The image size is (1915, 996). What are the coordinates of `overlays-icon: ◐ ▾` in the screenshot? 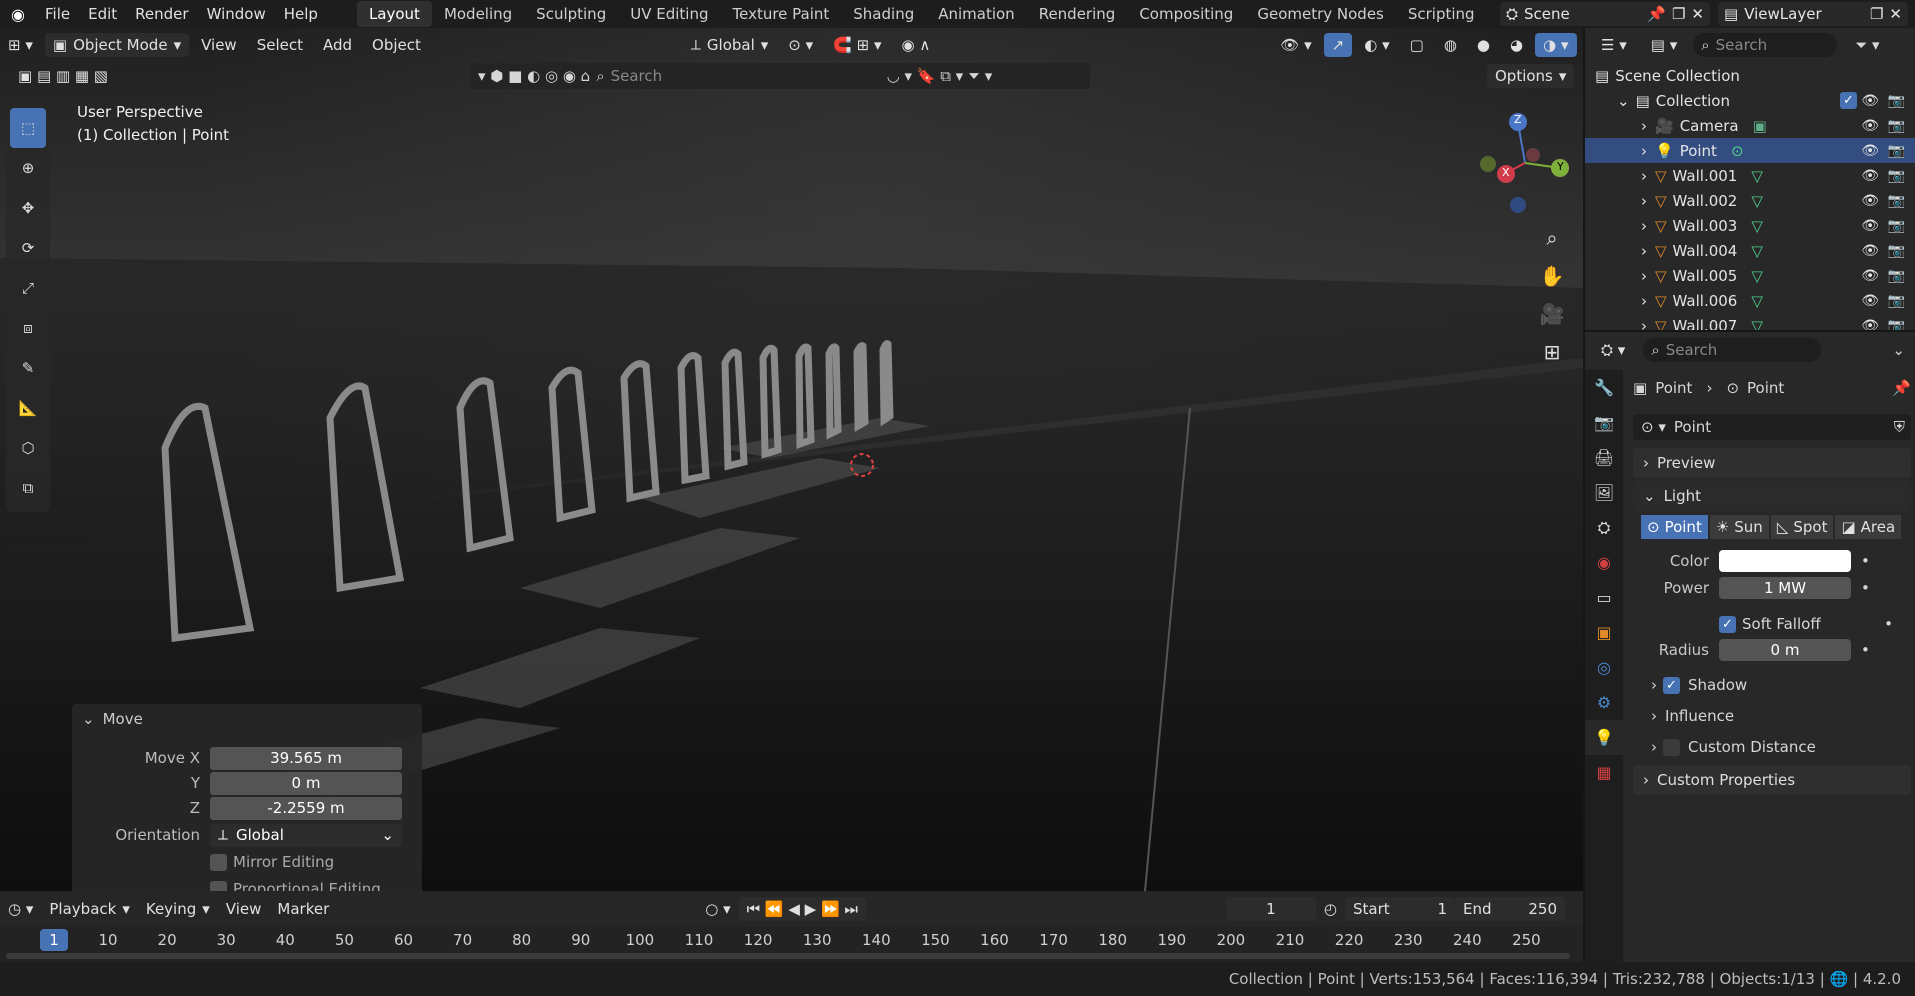 It's located at (1376, 45).